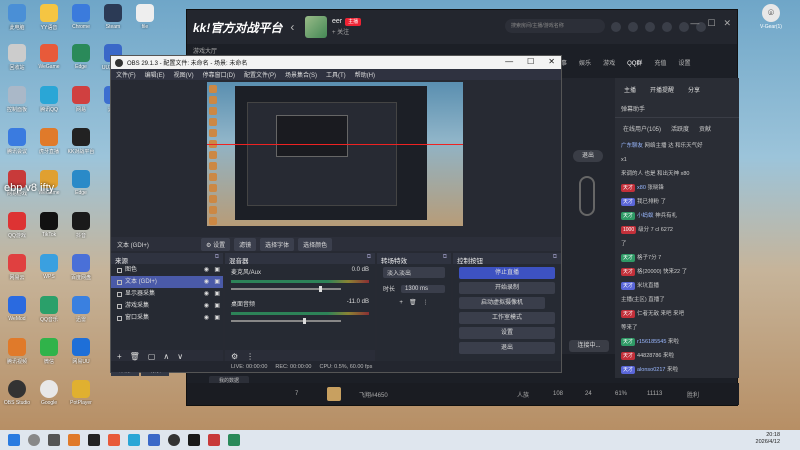  Describe the element at coordinates (630, 89) in the screenshot. I see `tab-streamer: 主播` at that location.